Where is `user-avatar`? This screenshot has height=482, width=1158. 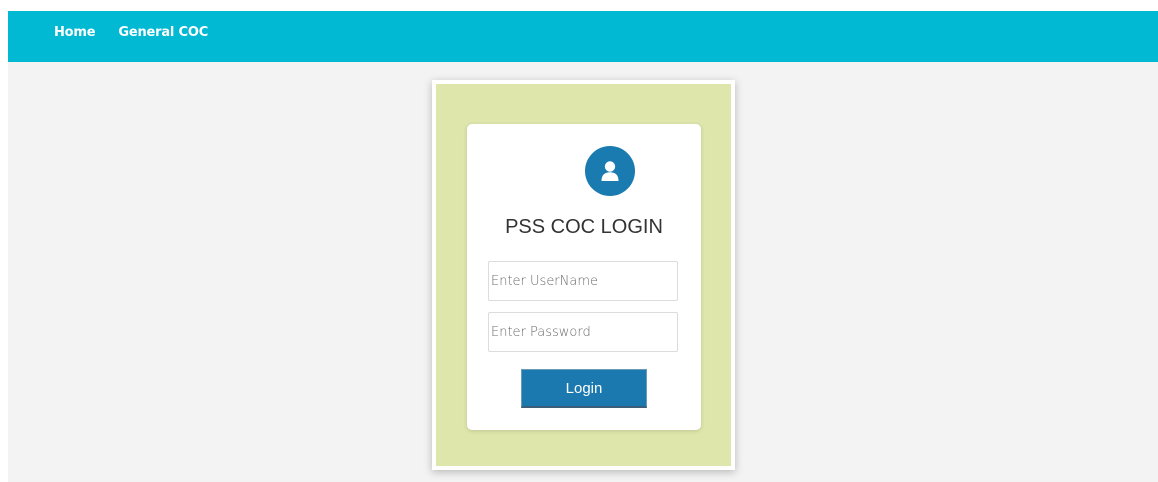
user-avatar is located at coordinates (610, 171).